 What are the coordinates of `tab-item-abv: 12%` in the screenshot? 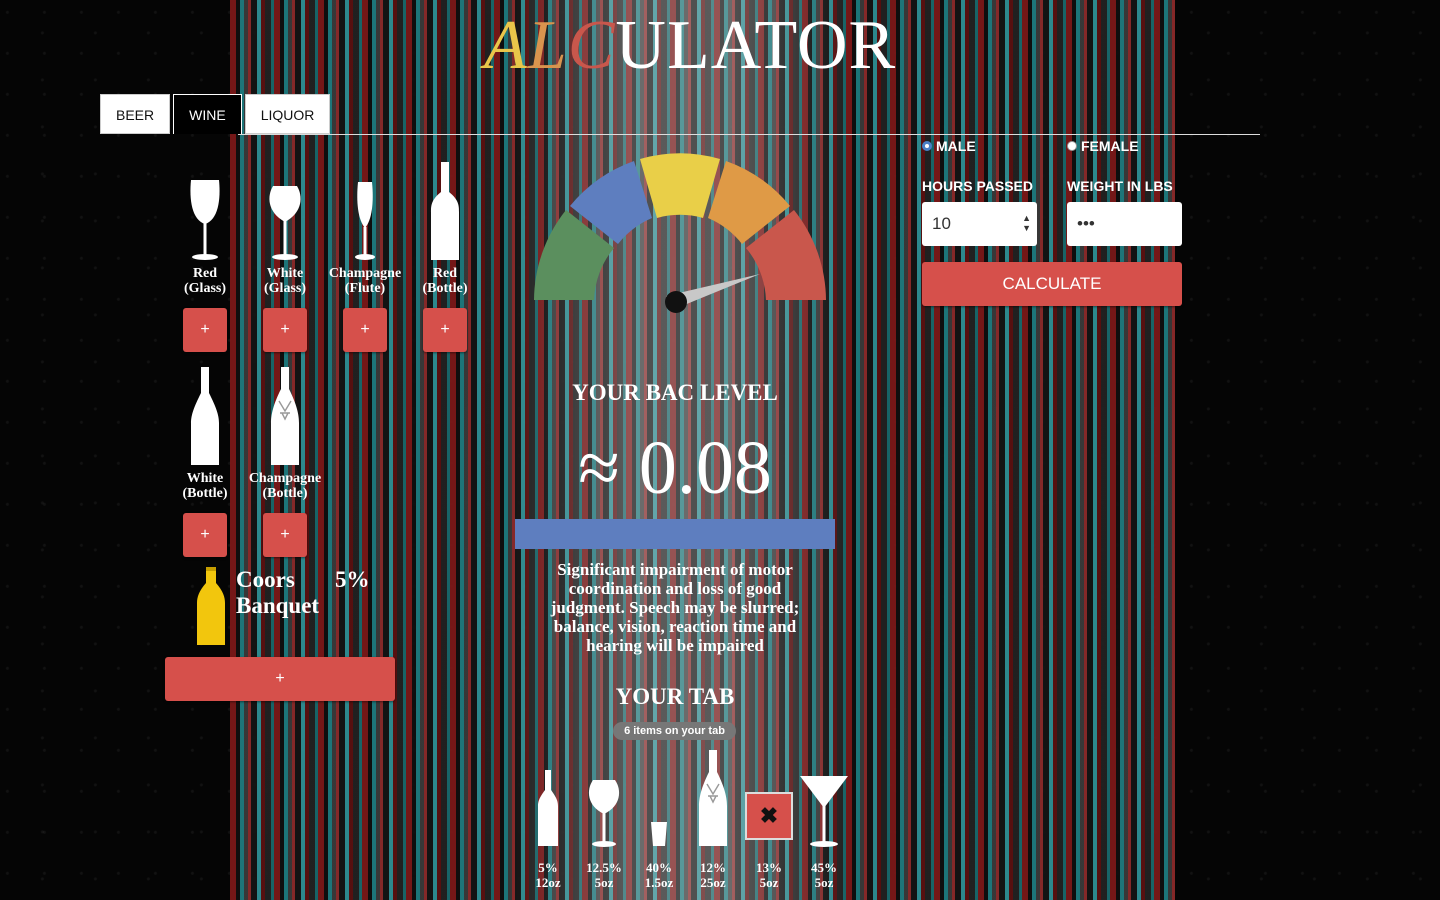 It's located at (713, 867).